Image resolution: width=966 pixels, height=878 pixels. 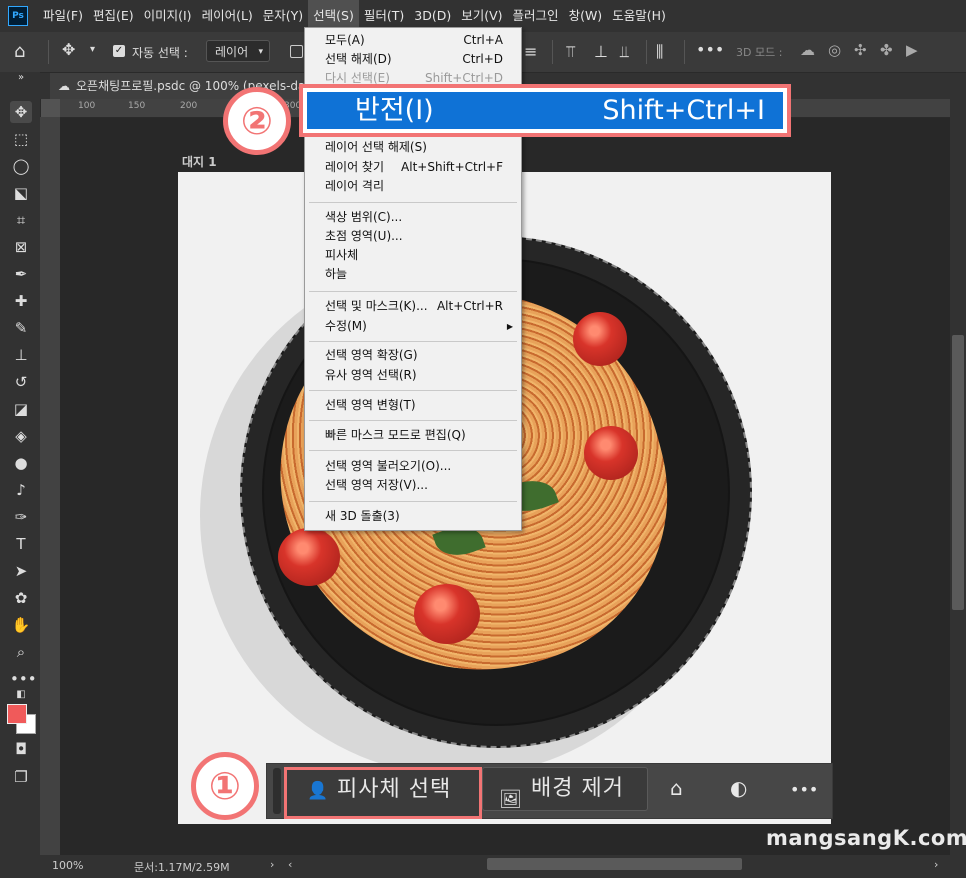 I want to click on chevron-right-icon: ›, so click(x=272, y=864).